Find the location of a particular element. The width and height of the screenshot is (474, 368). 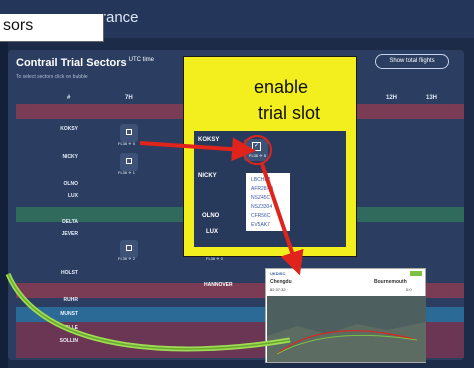

arrow-down is located at coordinates (282, 219).